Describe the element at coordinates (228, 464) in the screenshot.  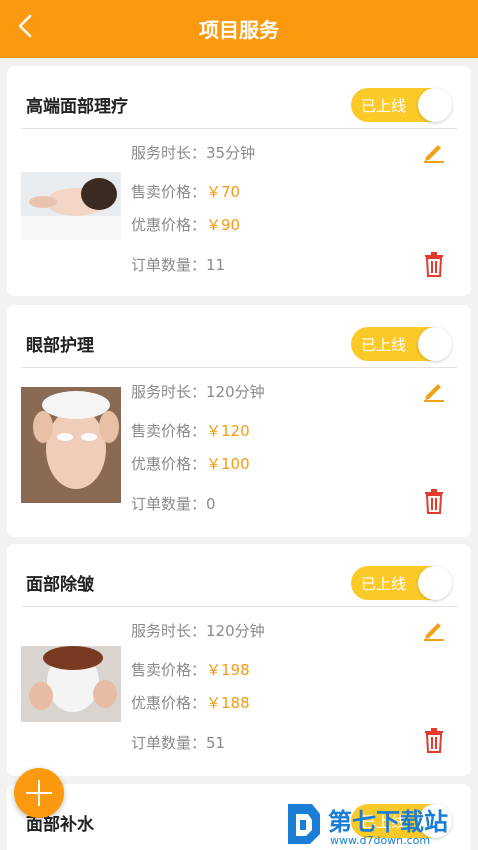
I see `promo-price-value: ￥100` at that location.